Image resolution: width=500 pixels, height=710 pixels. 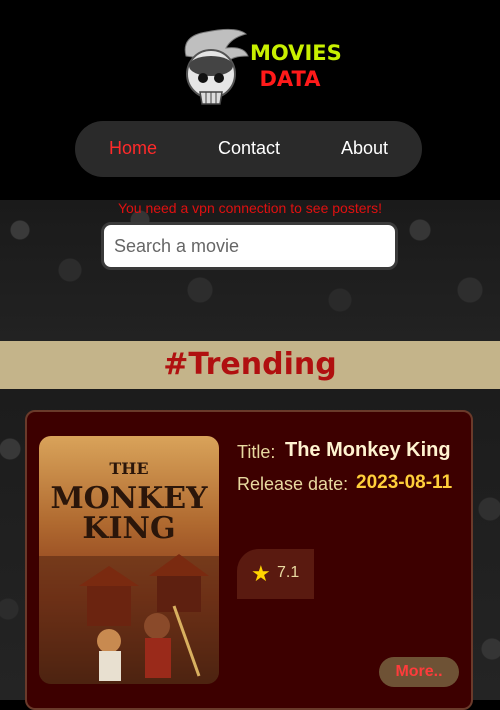 What do you see at coordinates (216, 66) in the screenshot?
I see `skull-helmet-logo-icon` at bounding box center [216, 66].